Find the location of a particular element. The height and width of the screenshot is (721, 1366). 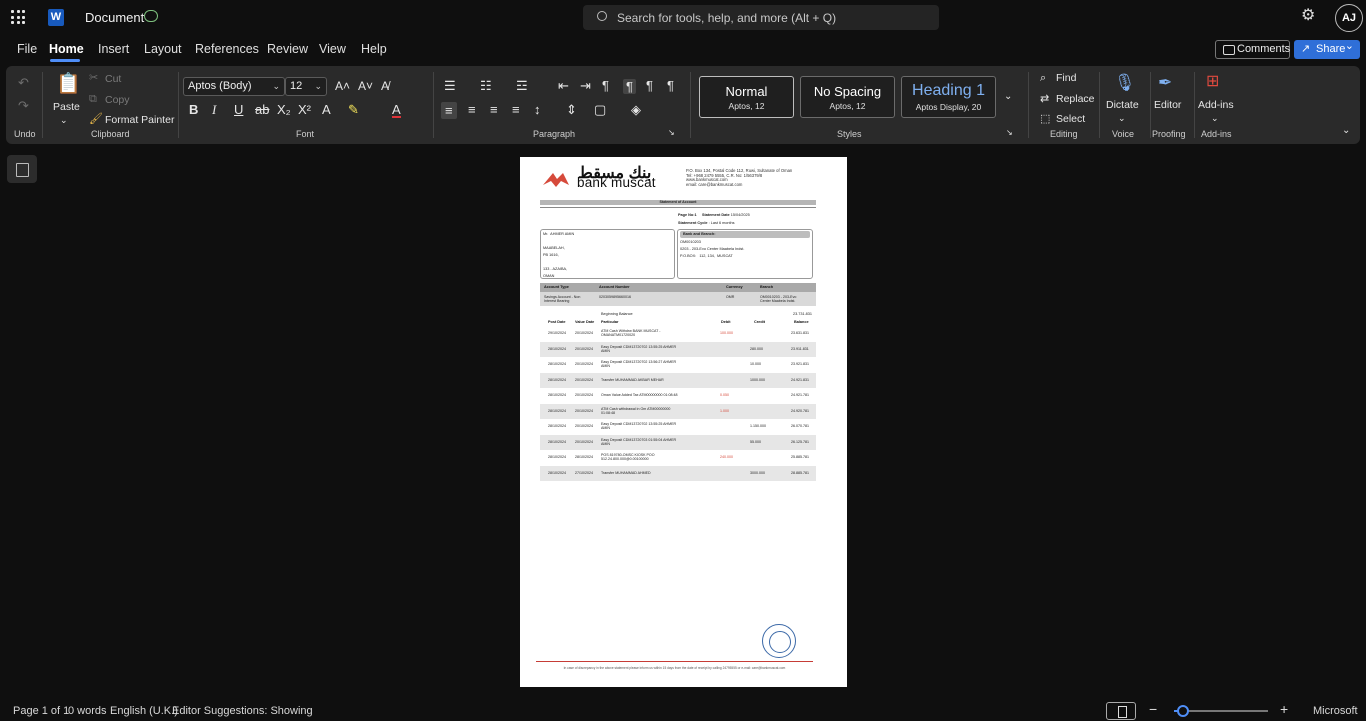

highlight-icon: ✎ is located at coordinates (353, 109).